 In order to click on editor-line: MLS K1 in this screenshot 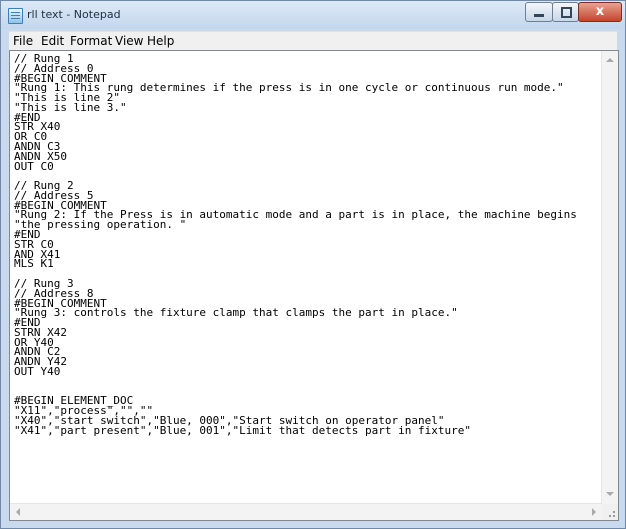, I will do `click(34, 264)`.